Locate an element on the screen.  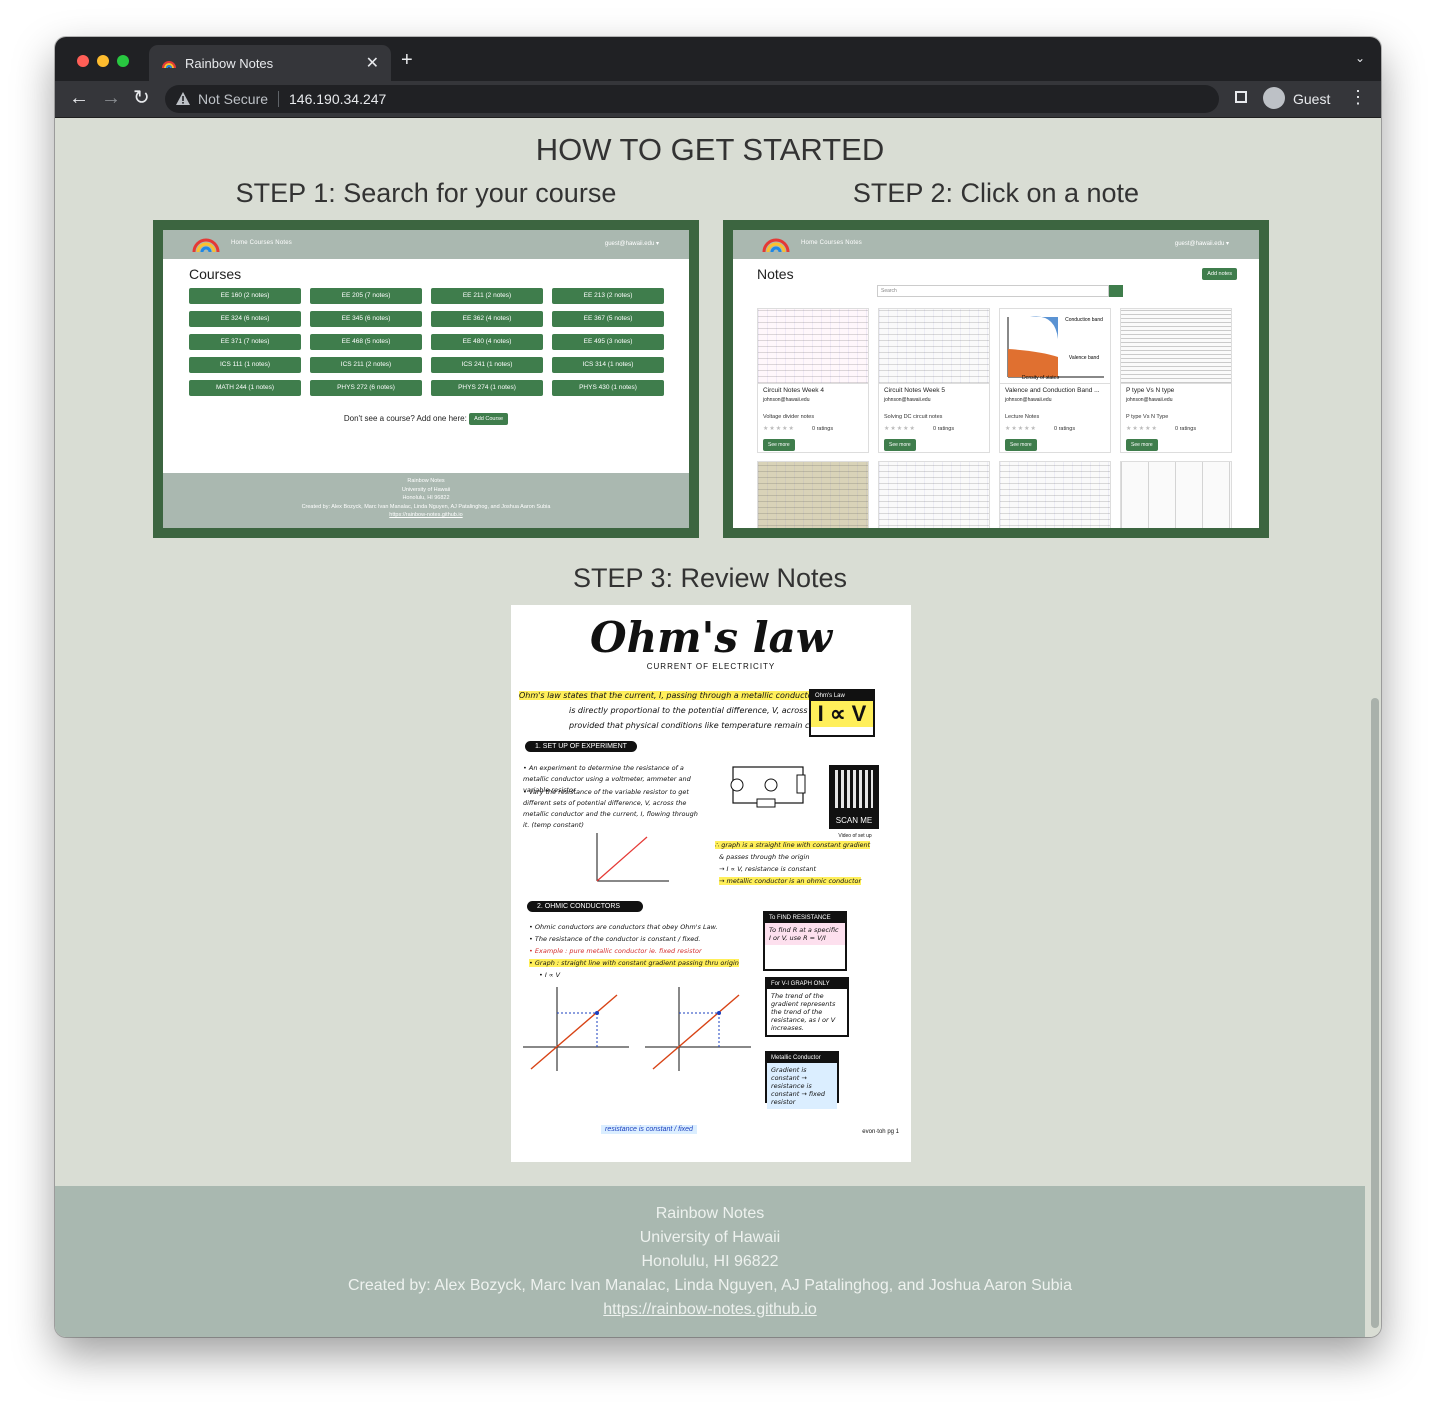
course-button: EE 480 (4 notes) is located at coordinates (487, 342).